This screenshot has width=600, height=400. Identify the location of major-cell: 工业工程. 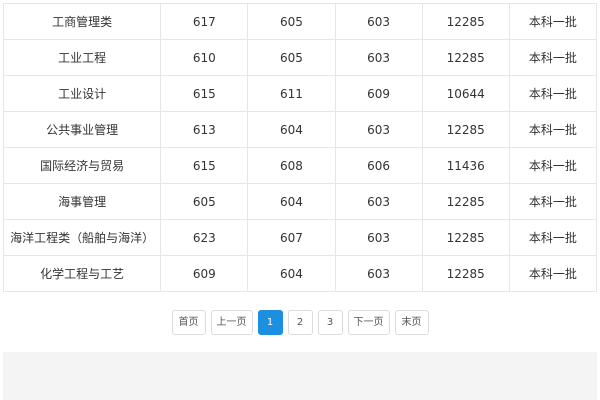
(82, 57).